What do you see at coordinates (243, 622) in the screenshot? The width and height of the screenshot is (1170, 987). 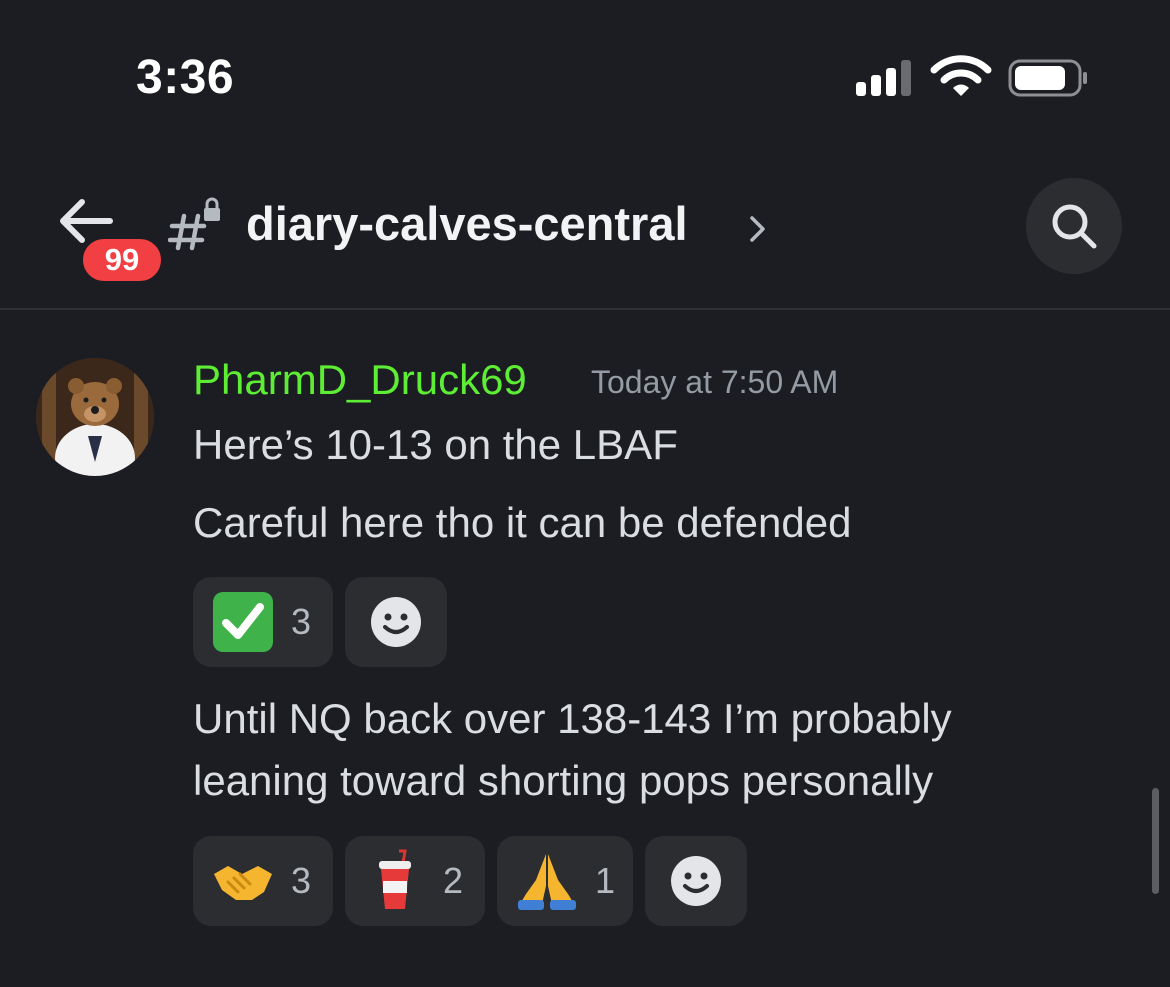 I see `check-mark-button-icon` at bounding box center [243, 622].